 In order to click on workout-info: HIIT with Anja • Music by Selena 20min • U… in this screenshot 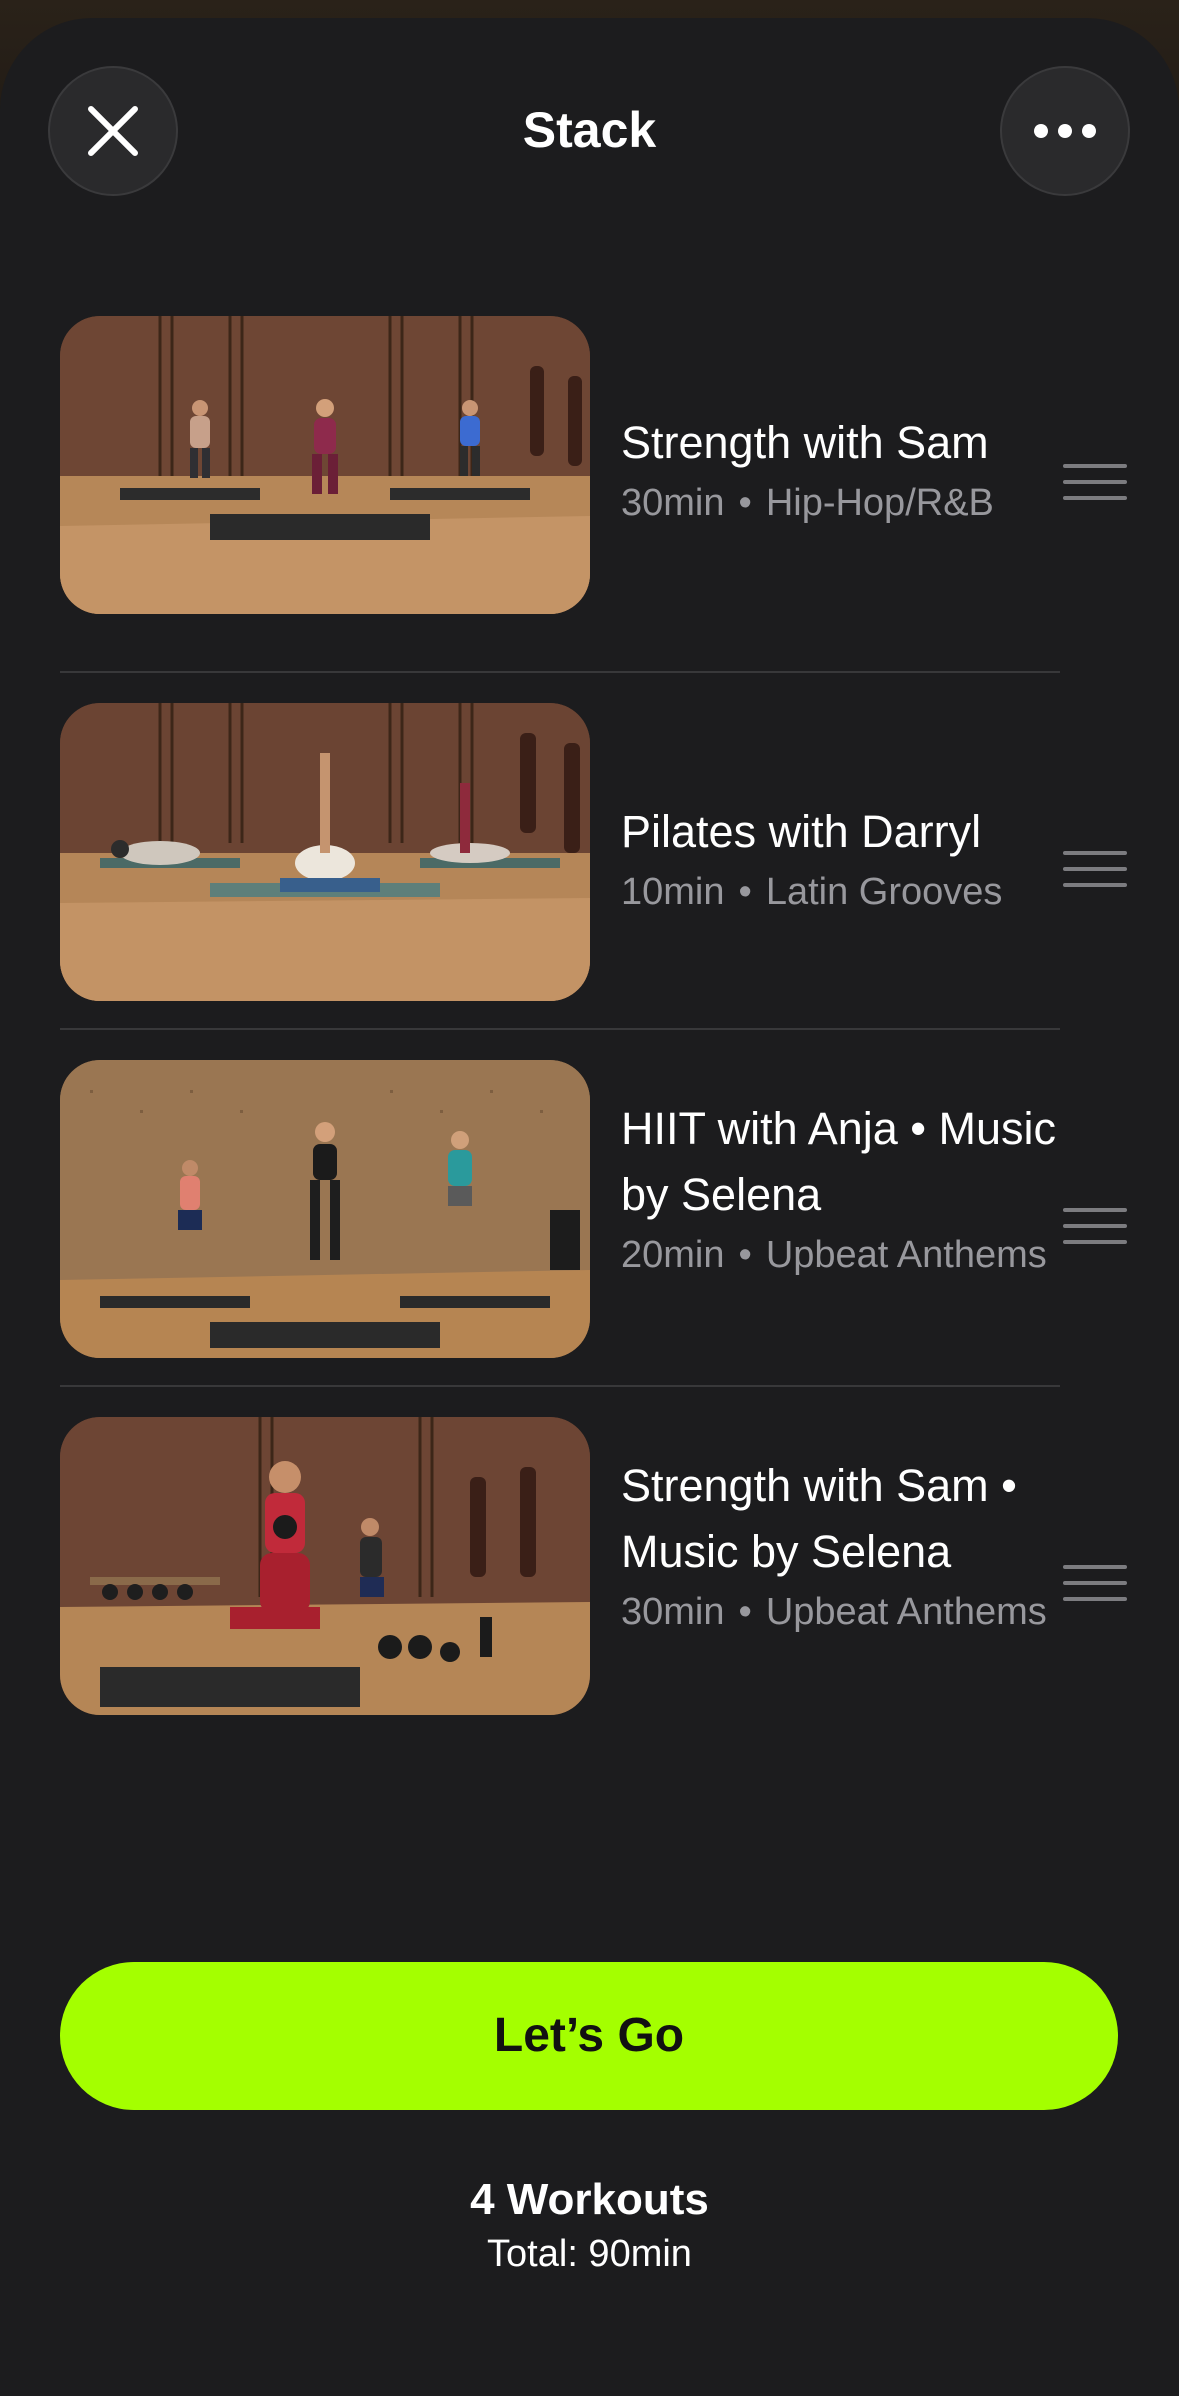, I will do `click(841, 1189)`.